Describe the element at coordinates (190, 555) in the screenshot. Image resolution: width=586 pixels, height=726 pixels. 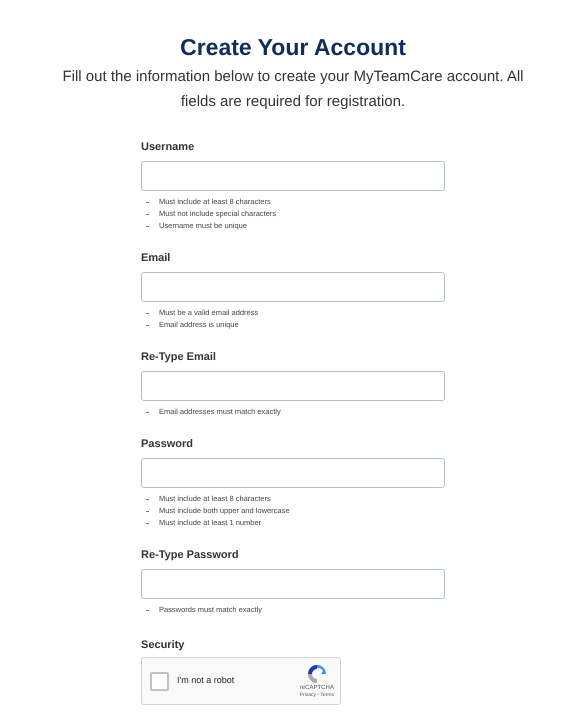
I see `field-label: Re-Type Password` at that location.